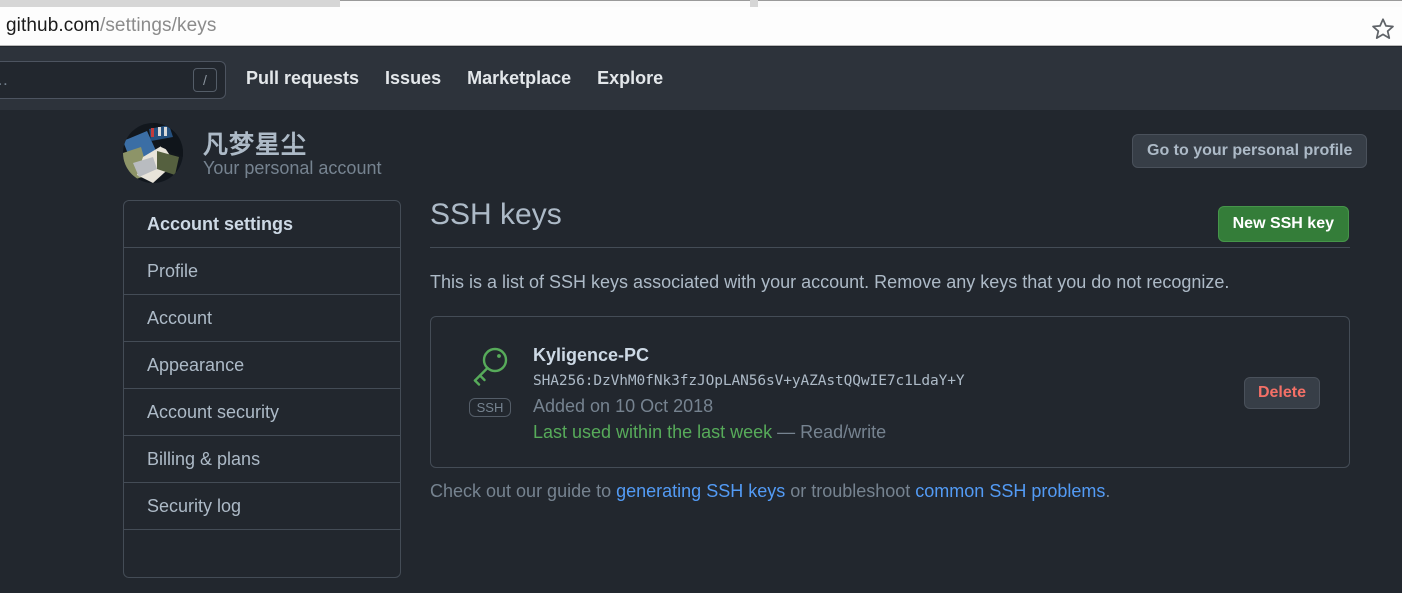 Image resolution: width=1402 pixels, height=593 pixels. I want to click on delete-button: Delete, so click(1281, 393).